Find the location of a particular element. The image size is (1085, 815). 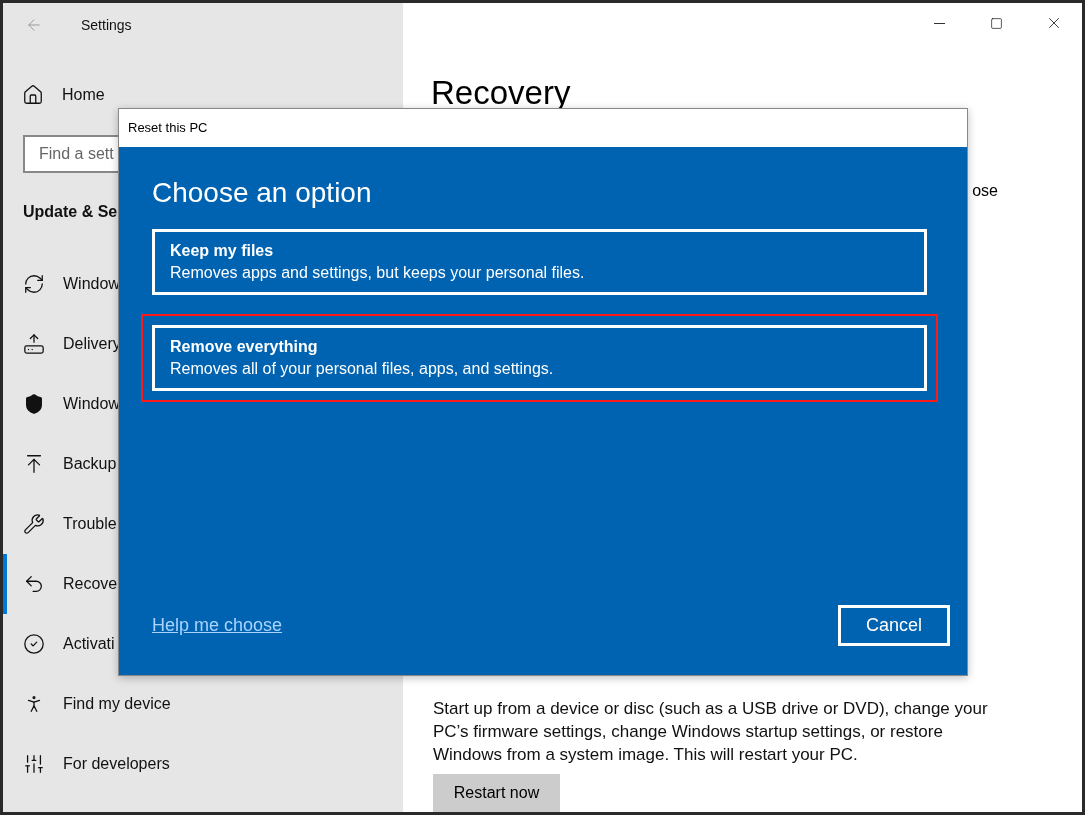

option-description: Removes all of your personal files, apps, and settings. is located at coordinates (362, 369).